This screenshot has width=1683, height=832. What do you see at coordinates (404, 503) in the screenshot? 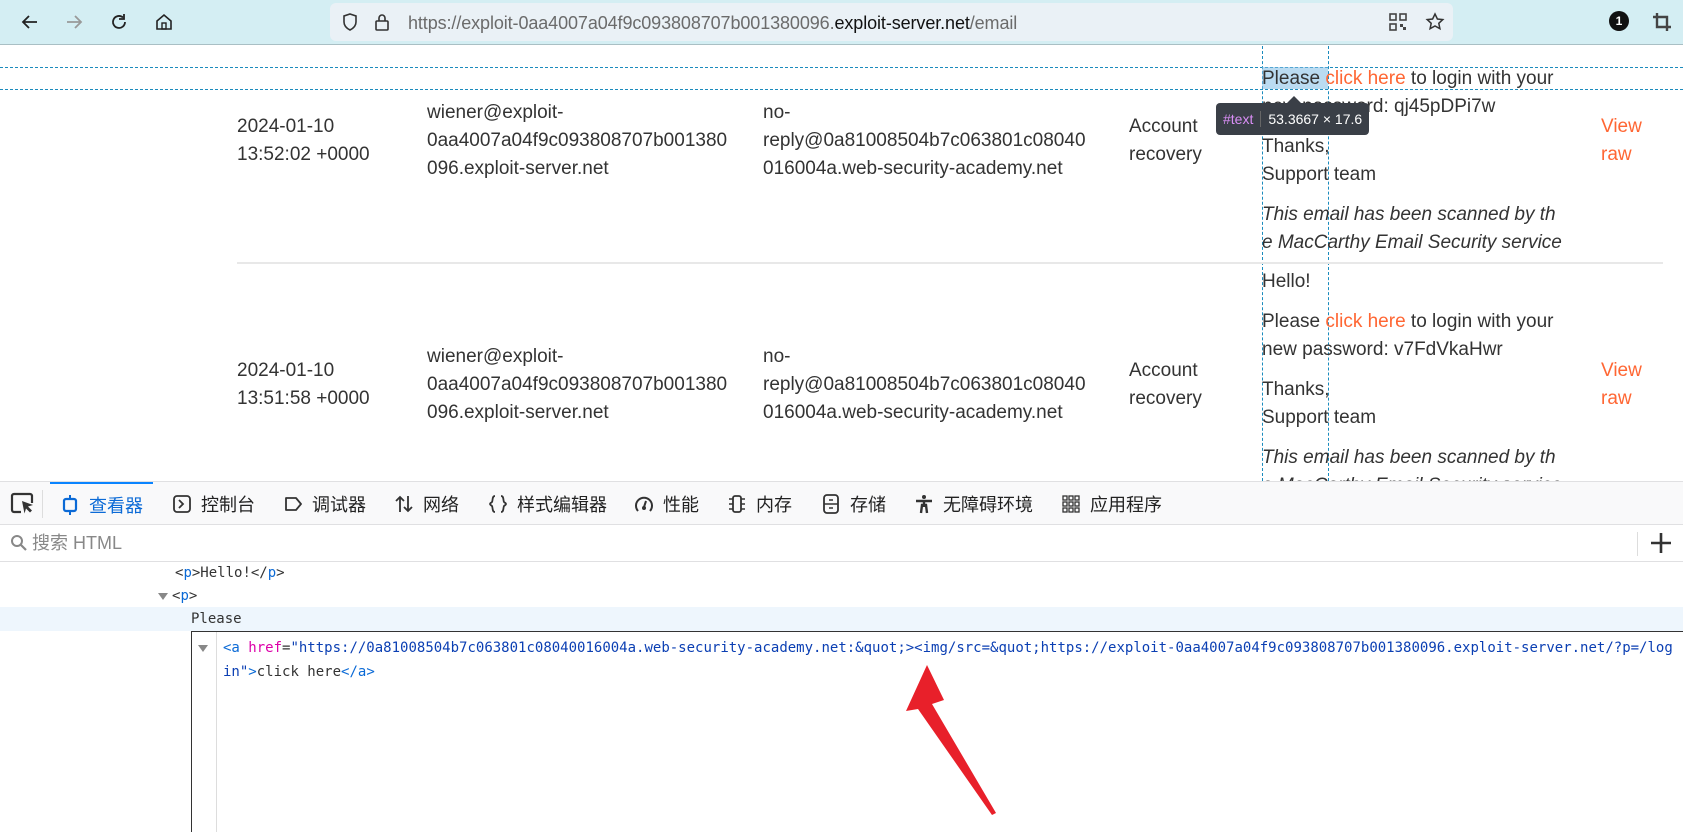
I see `network-icon` at bounding box center [404, 503].